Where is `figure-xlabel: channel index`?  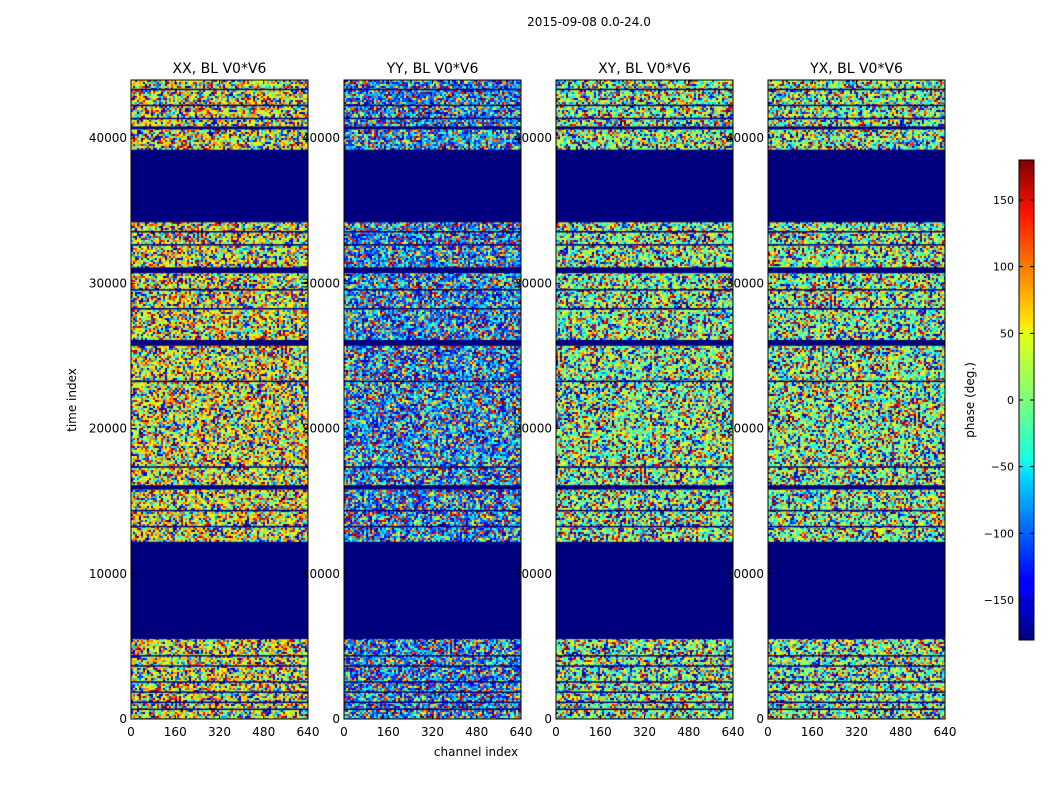 figure-xlabel: channel index is located at coordinates (476, 752).